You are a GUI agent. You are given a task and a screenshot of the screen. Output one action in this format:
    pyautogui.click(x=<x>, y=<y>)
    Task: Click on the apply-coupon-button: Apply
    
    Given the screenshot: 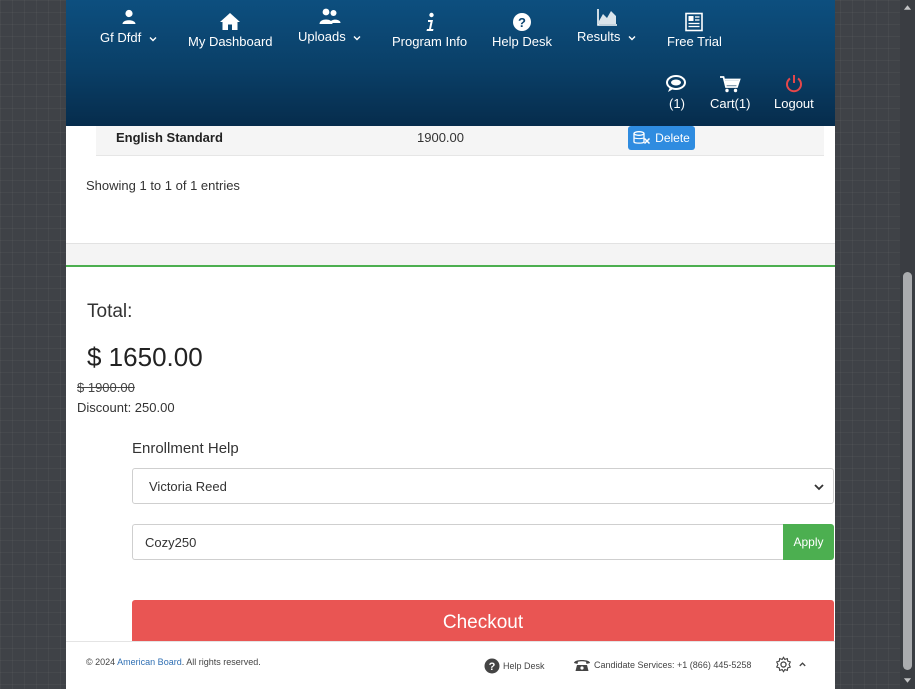 What is the action you would take?
    pyautogui.click(x=808, y=542)
    